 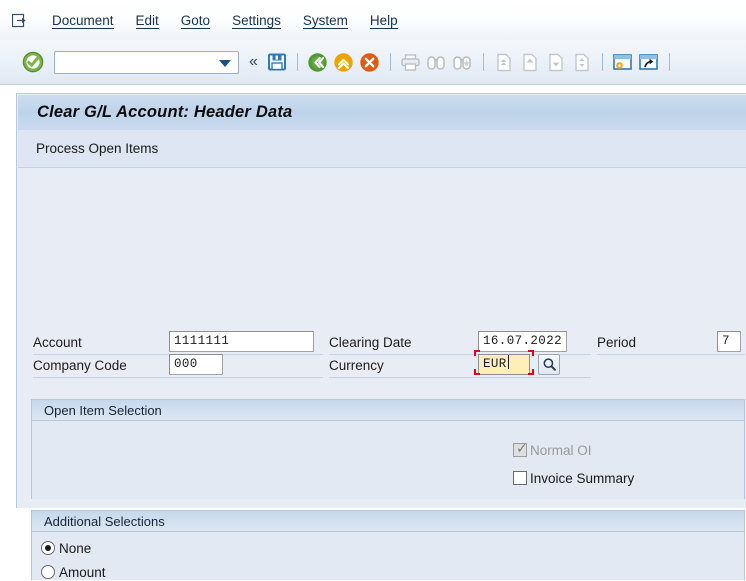 What do you see at coordinates (520, 478) in the screenshot?
I see `invoice-summary-checkbox` at bounding box center [520, 478].